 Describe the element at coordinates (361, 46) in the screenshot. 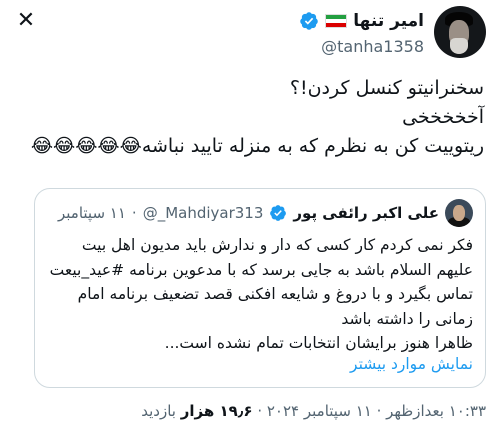

I see `author-handle: @tanha1358` at that location.